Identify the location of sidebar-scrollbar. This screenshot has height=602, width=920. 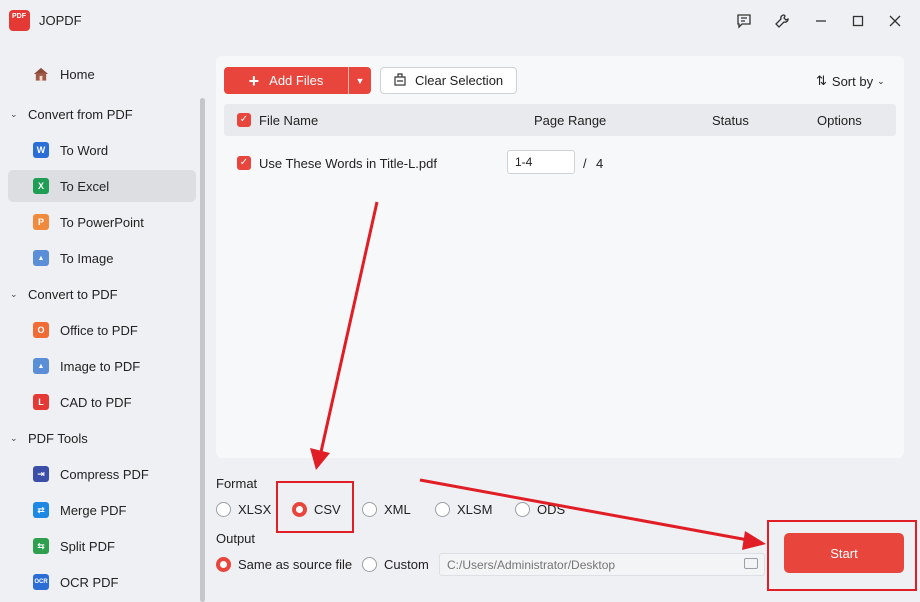
(202, 350).